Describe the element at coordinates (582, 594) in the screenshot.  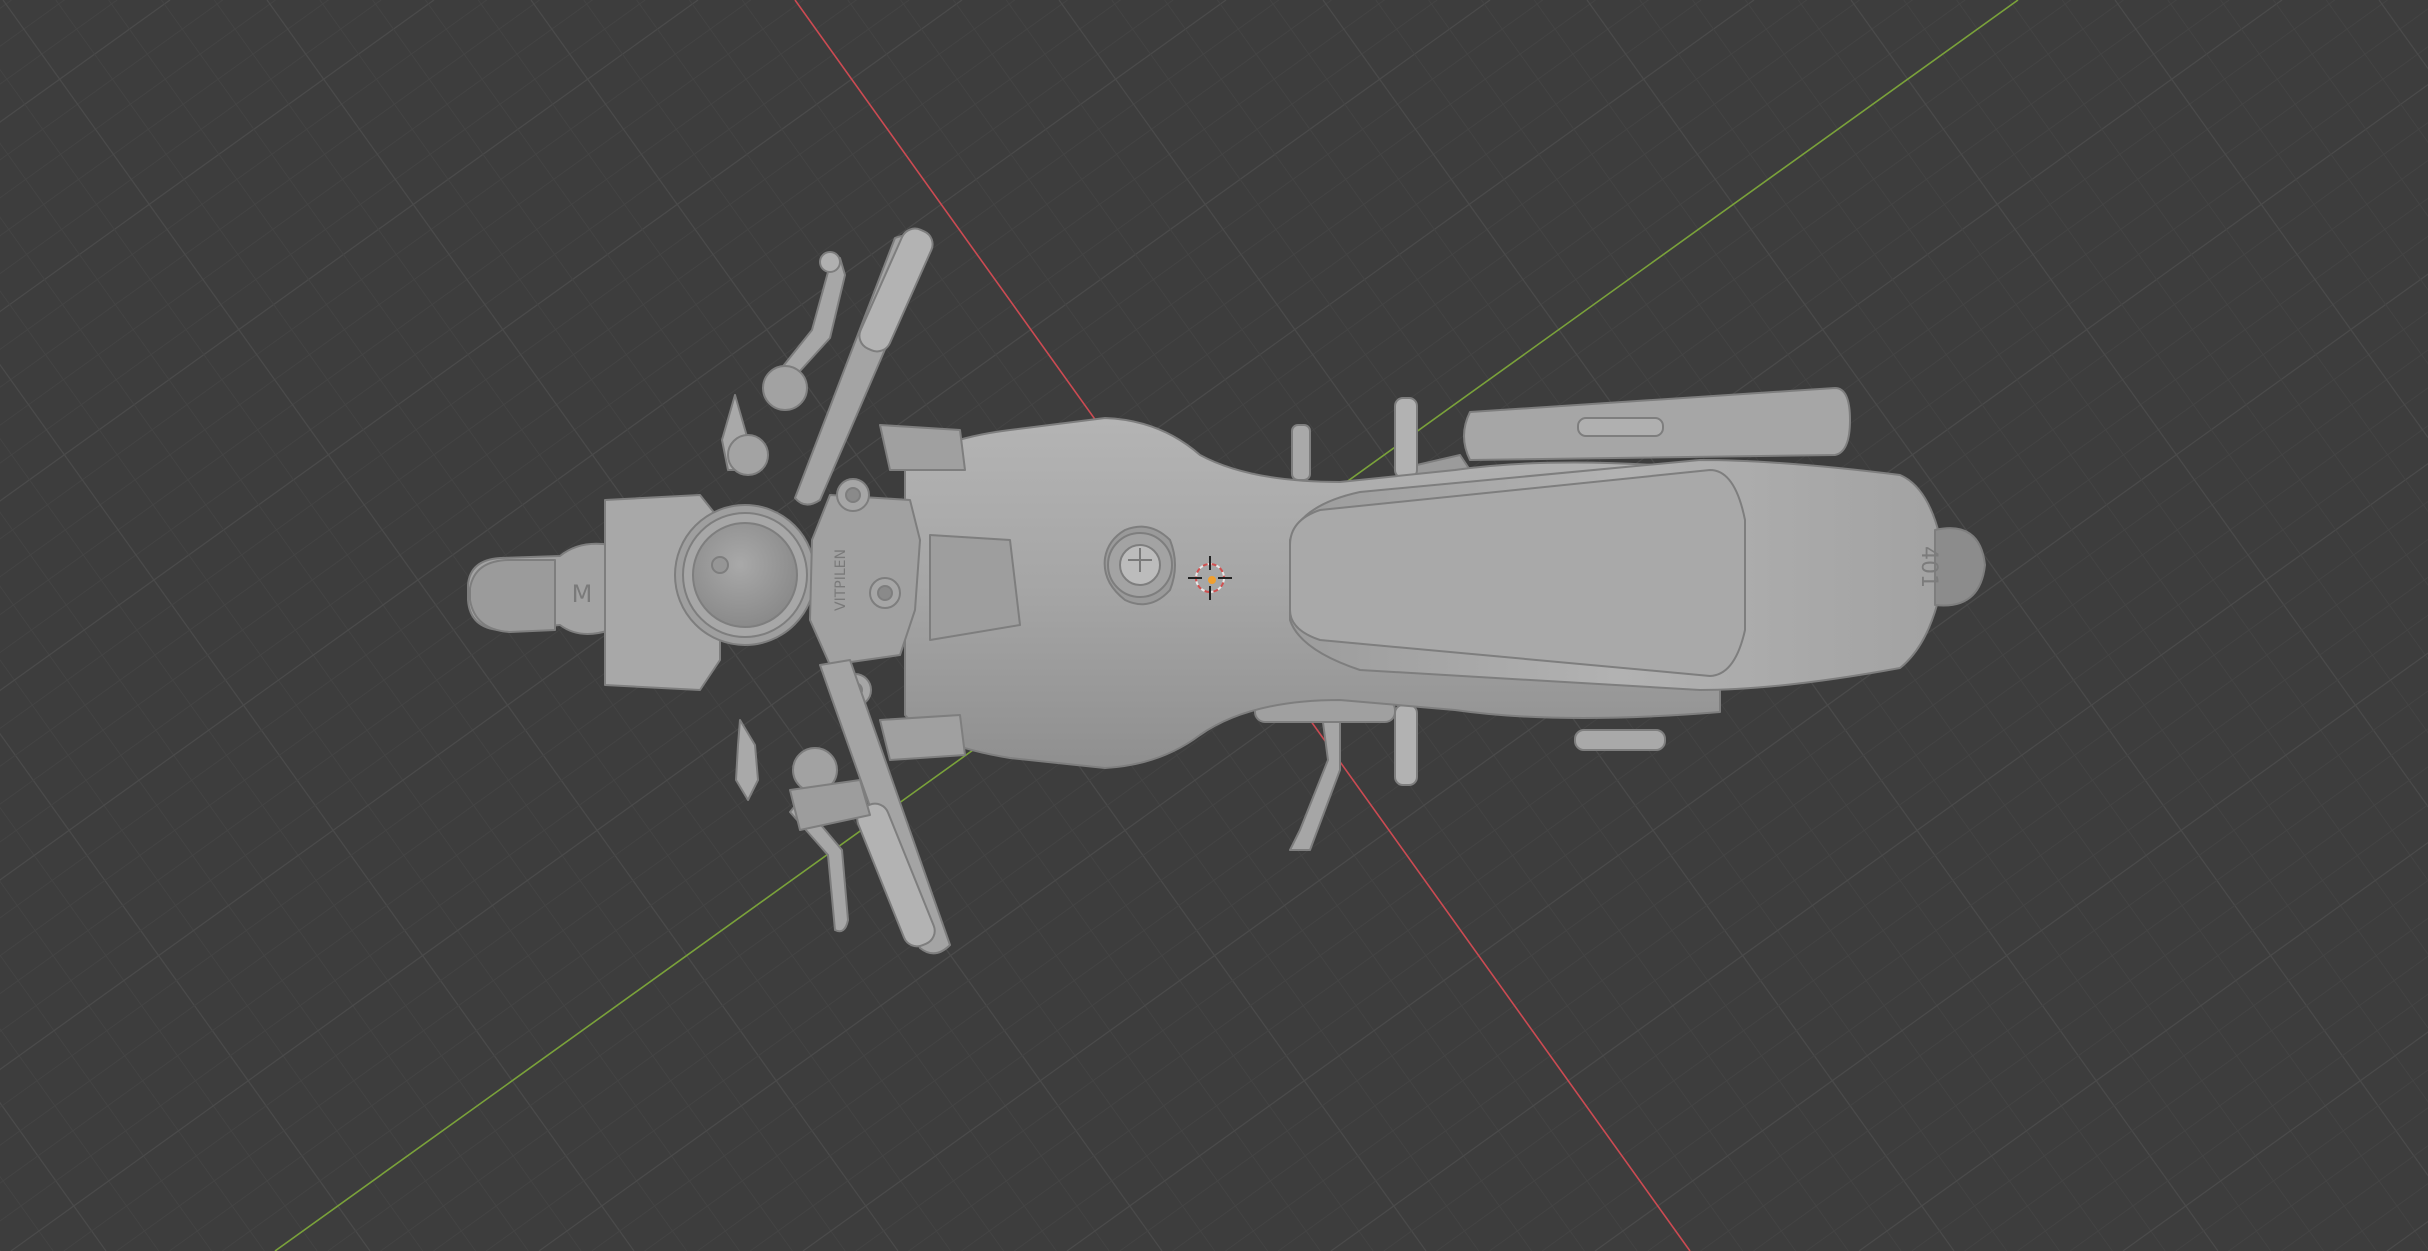
I see `headlight-emblem: M` at that location.